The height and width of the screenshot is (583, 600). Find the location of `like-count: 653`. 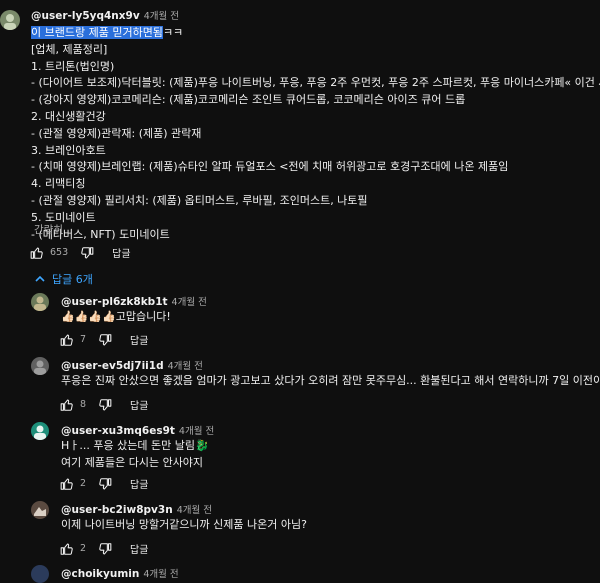

like-count: 653 is located at coordinates (59, 252).